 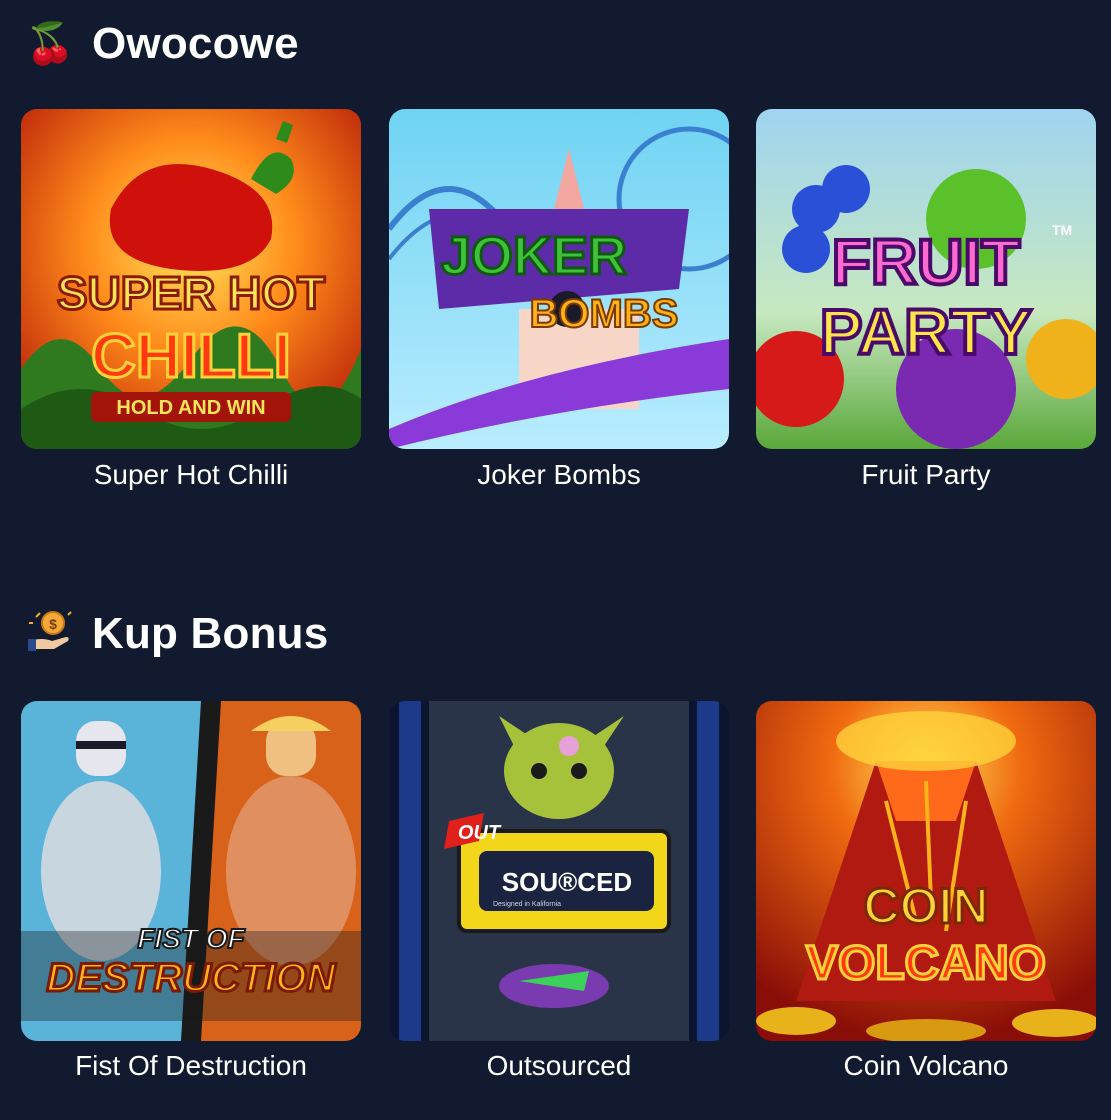 What do you see at coordinates (191, 1066) in the screenshot?
I see `game-title-fist-of-destruction: Fist Of Destruction` at bounding box center [191, 1066].